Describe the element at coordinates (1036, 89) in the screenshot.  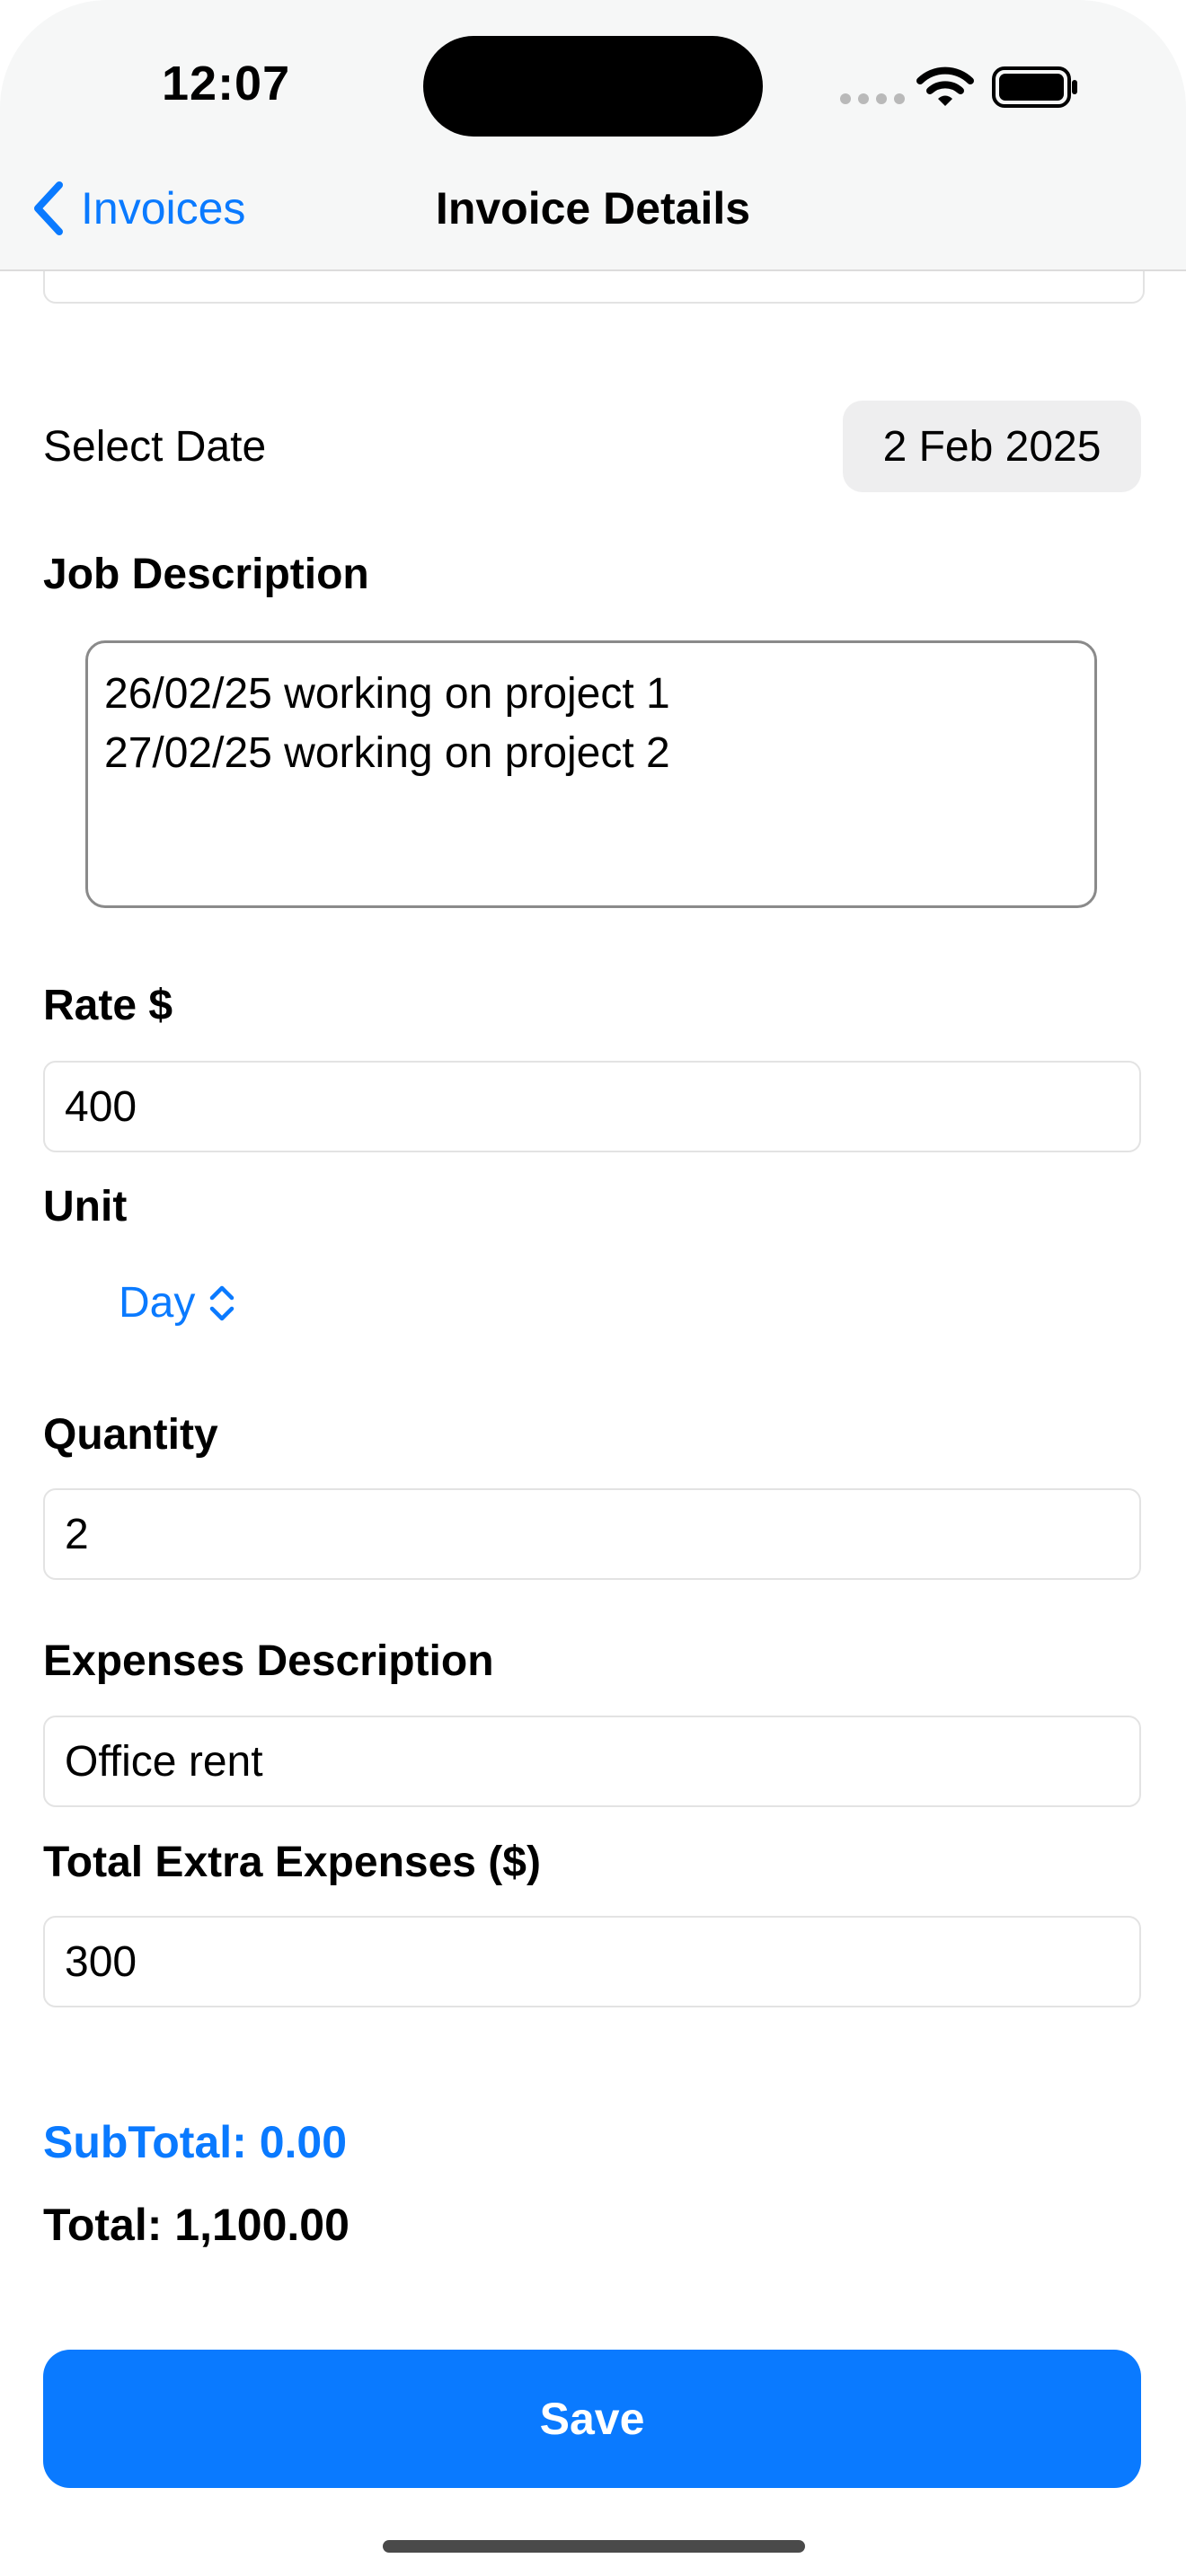
I see `battery-icon` at that location.